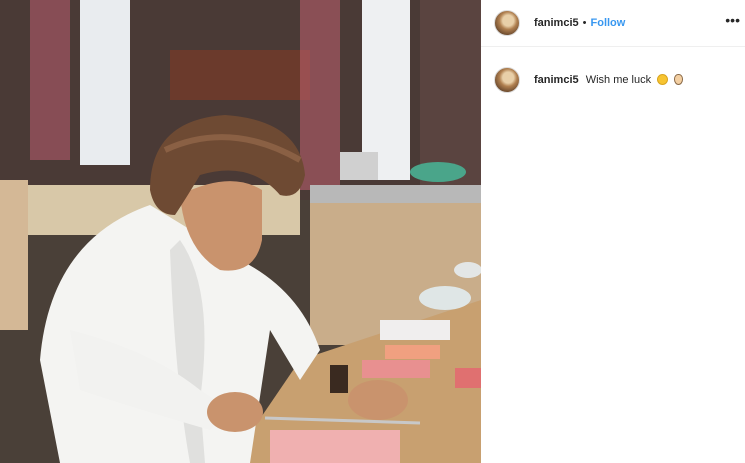 The image size is (745, 463). Describe the element at coordinates (618, 80) in the screenshot. I see `caption-text: Wish me luck` at that location.